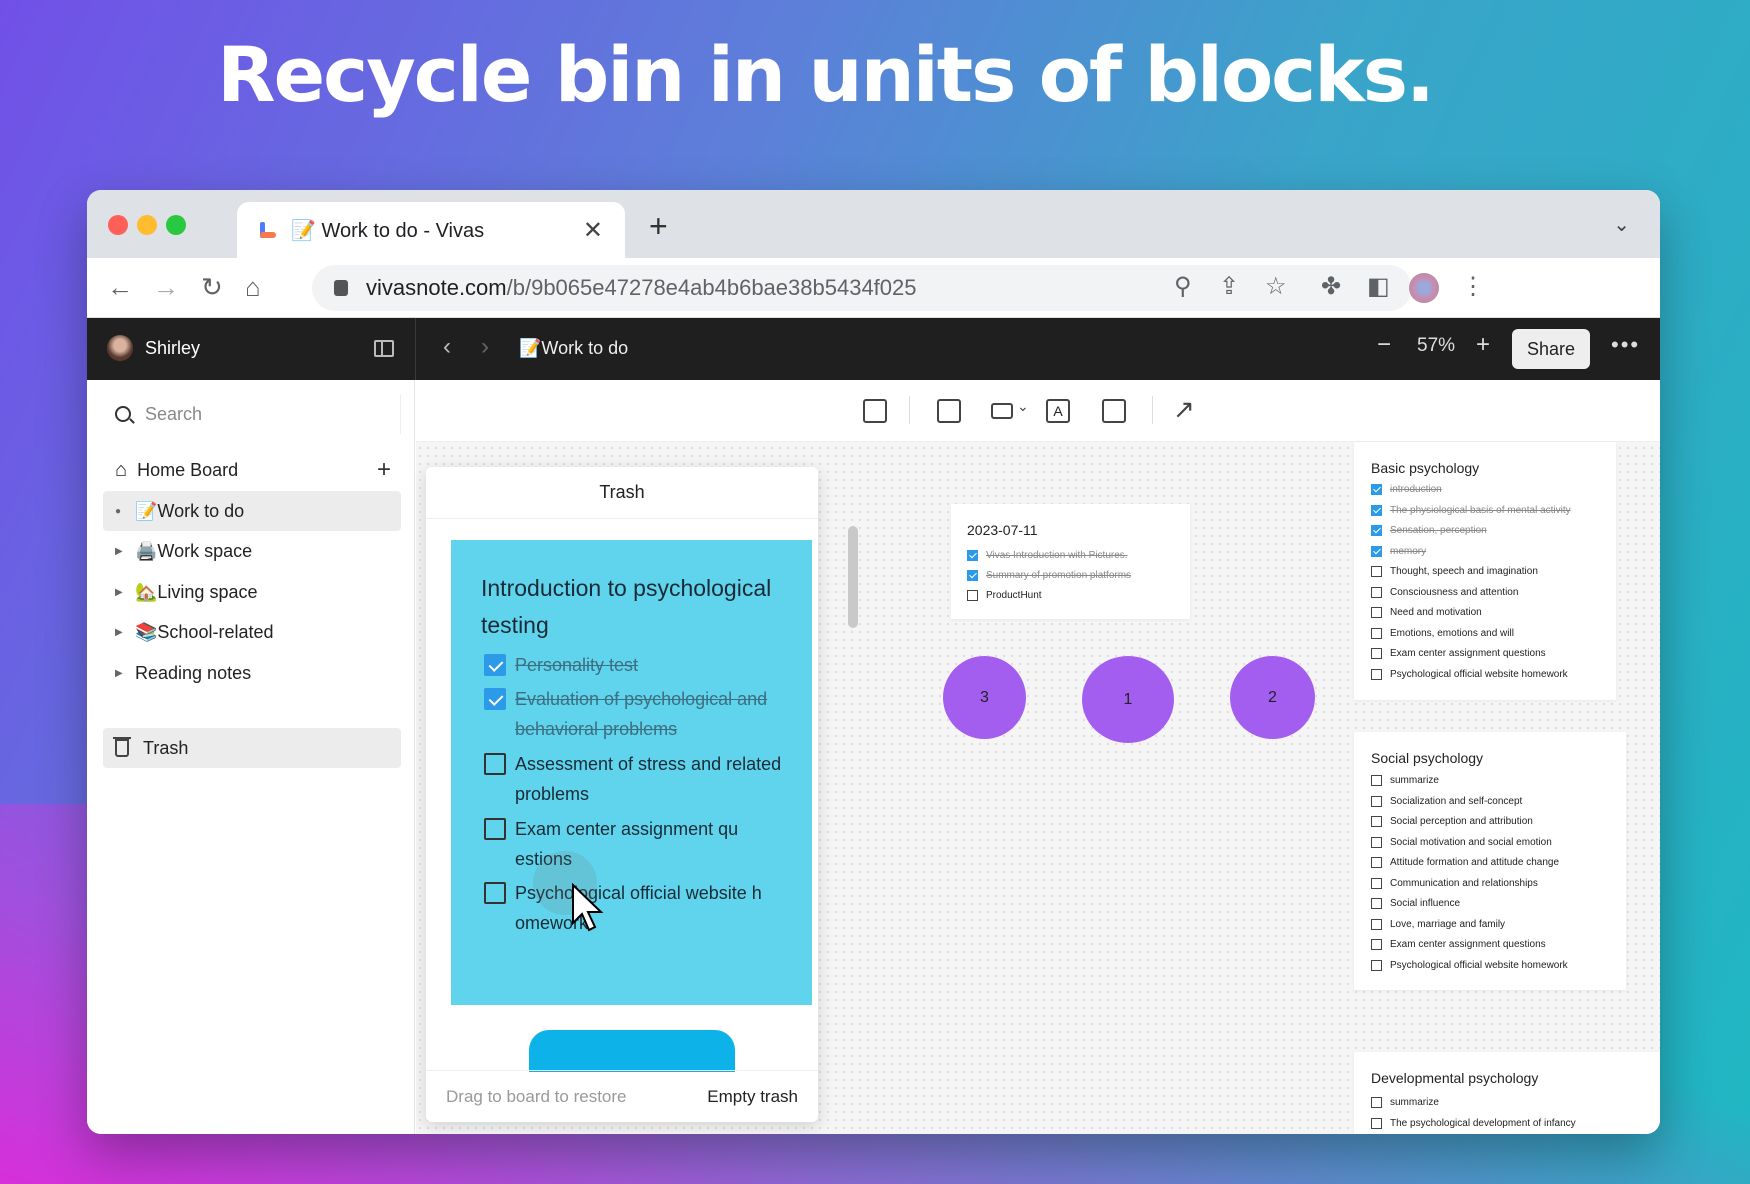 The height and width of the screenshot is (1184, 1750). Describe the element at coordinates (1625, 345) in the screenshot. I see `more-options-icon: •••` at that location.